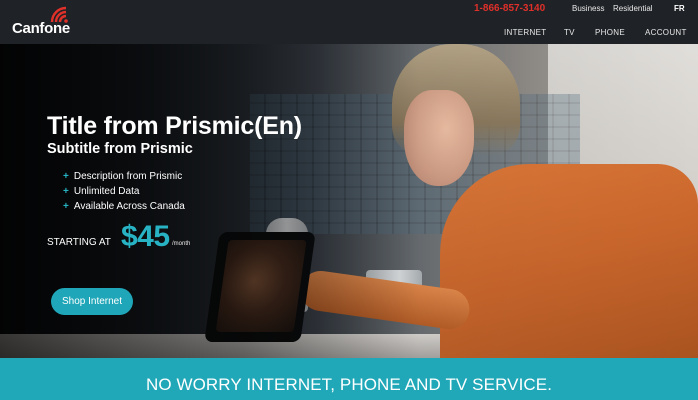 The height and width of the screenshot is (400, 698). Describe the element at coordinates (349, 384) in the screenshot. I see `tagline-text: NO WORRY INTERNET, PHONE AND TV SERVICE.` at that location.